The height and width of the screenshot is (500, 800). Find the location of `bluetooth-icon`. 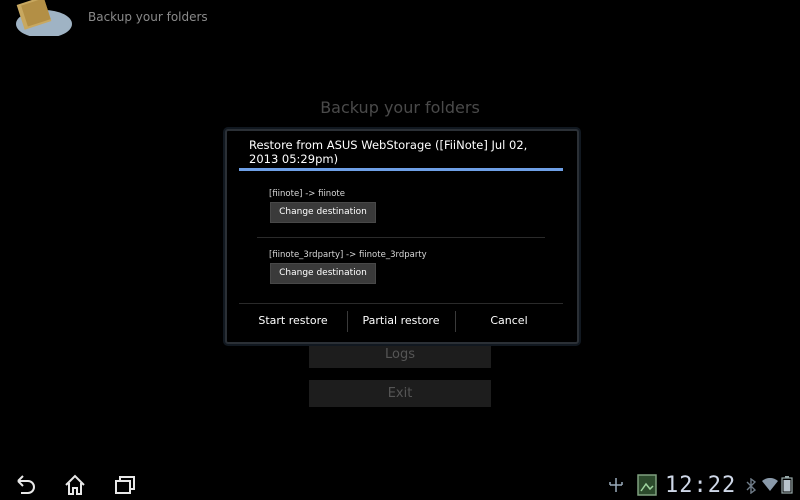

bluetooth-icon is located at coordinates (751, 486).